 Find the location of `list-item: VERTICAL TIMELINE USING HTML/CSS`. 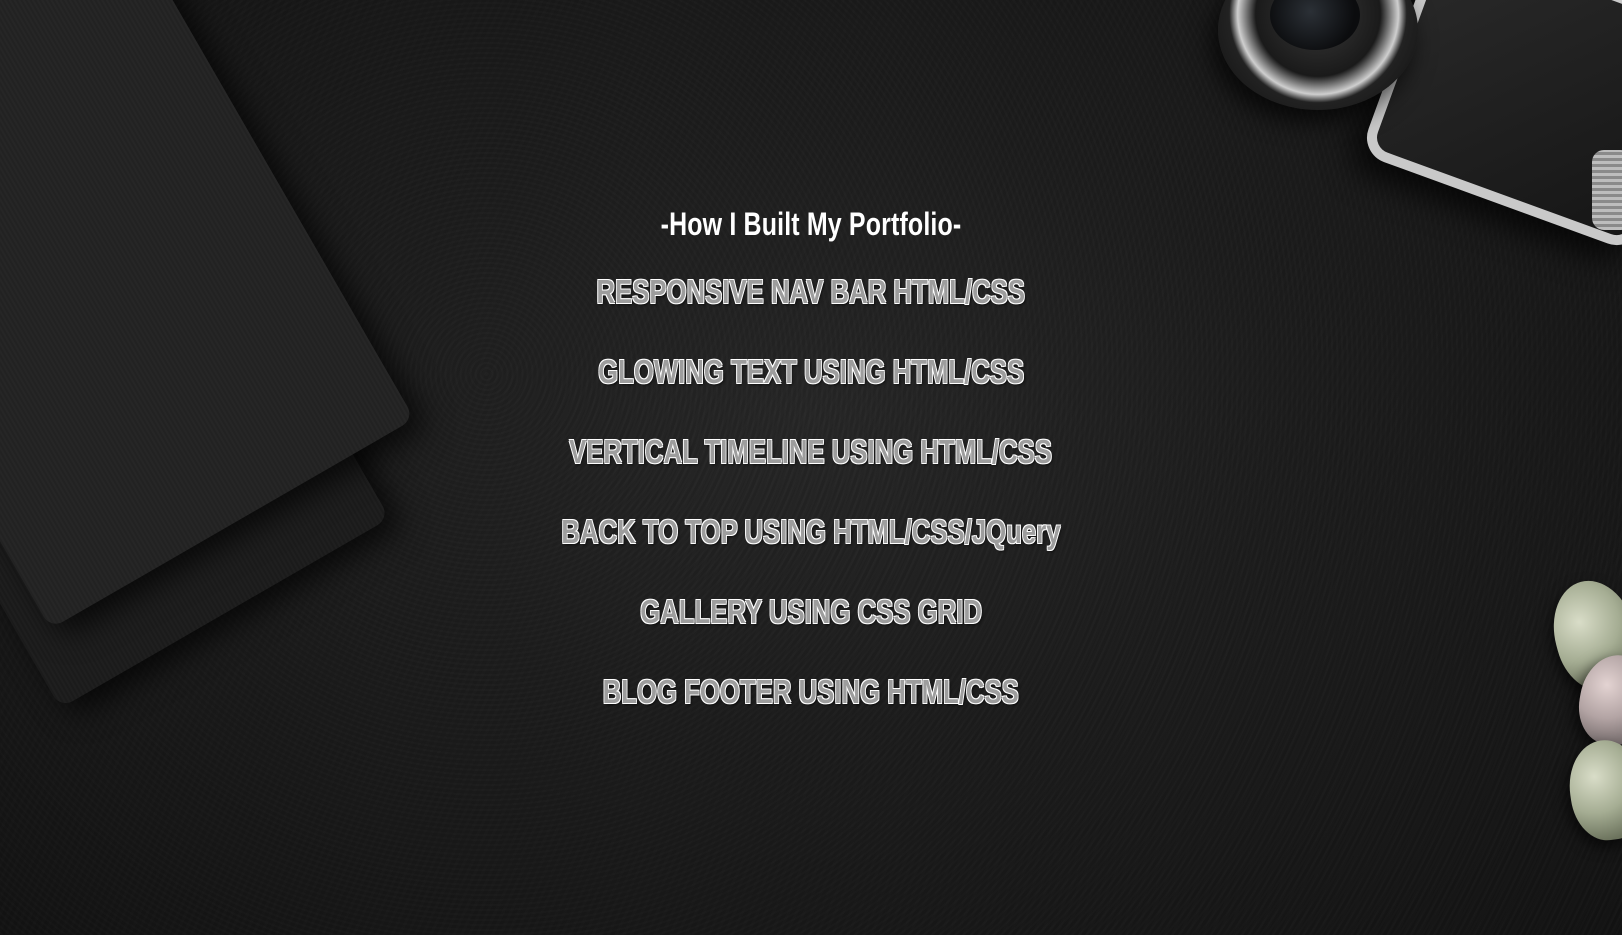

list-item: VERTICAL TIMELINE USING HTML/CSS is located at coordinates (811, 472).